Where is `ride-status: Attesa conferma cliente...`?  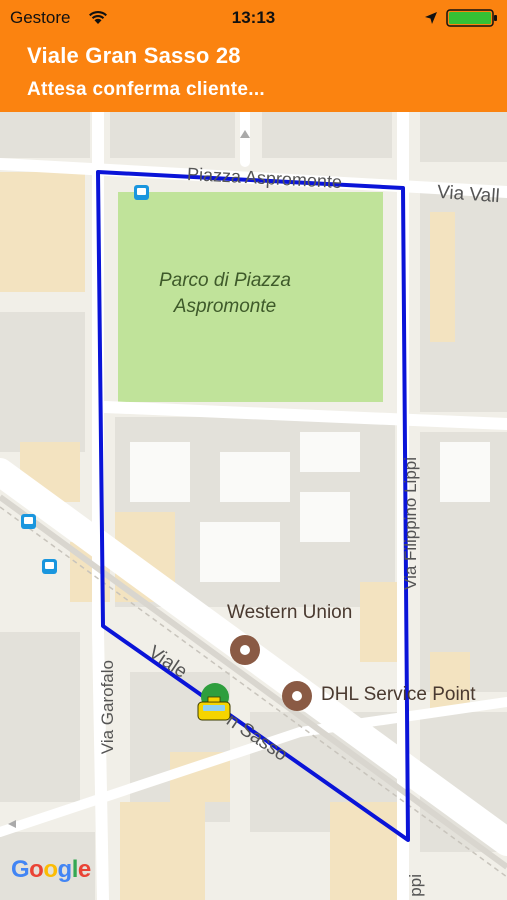 ride-status: Attesa conferma cliente... is located at coordinates (146, 89).